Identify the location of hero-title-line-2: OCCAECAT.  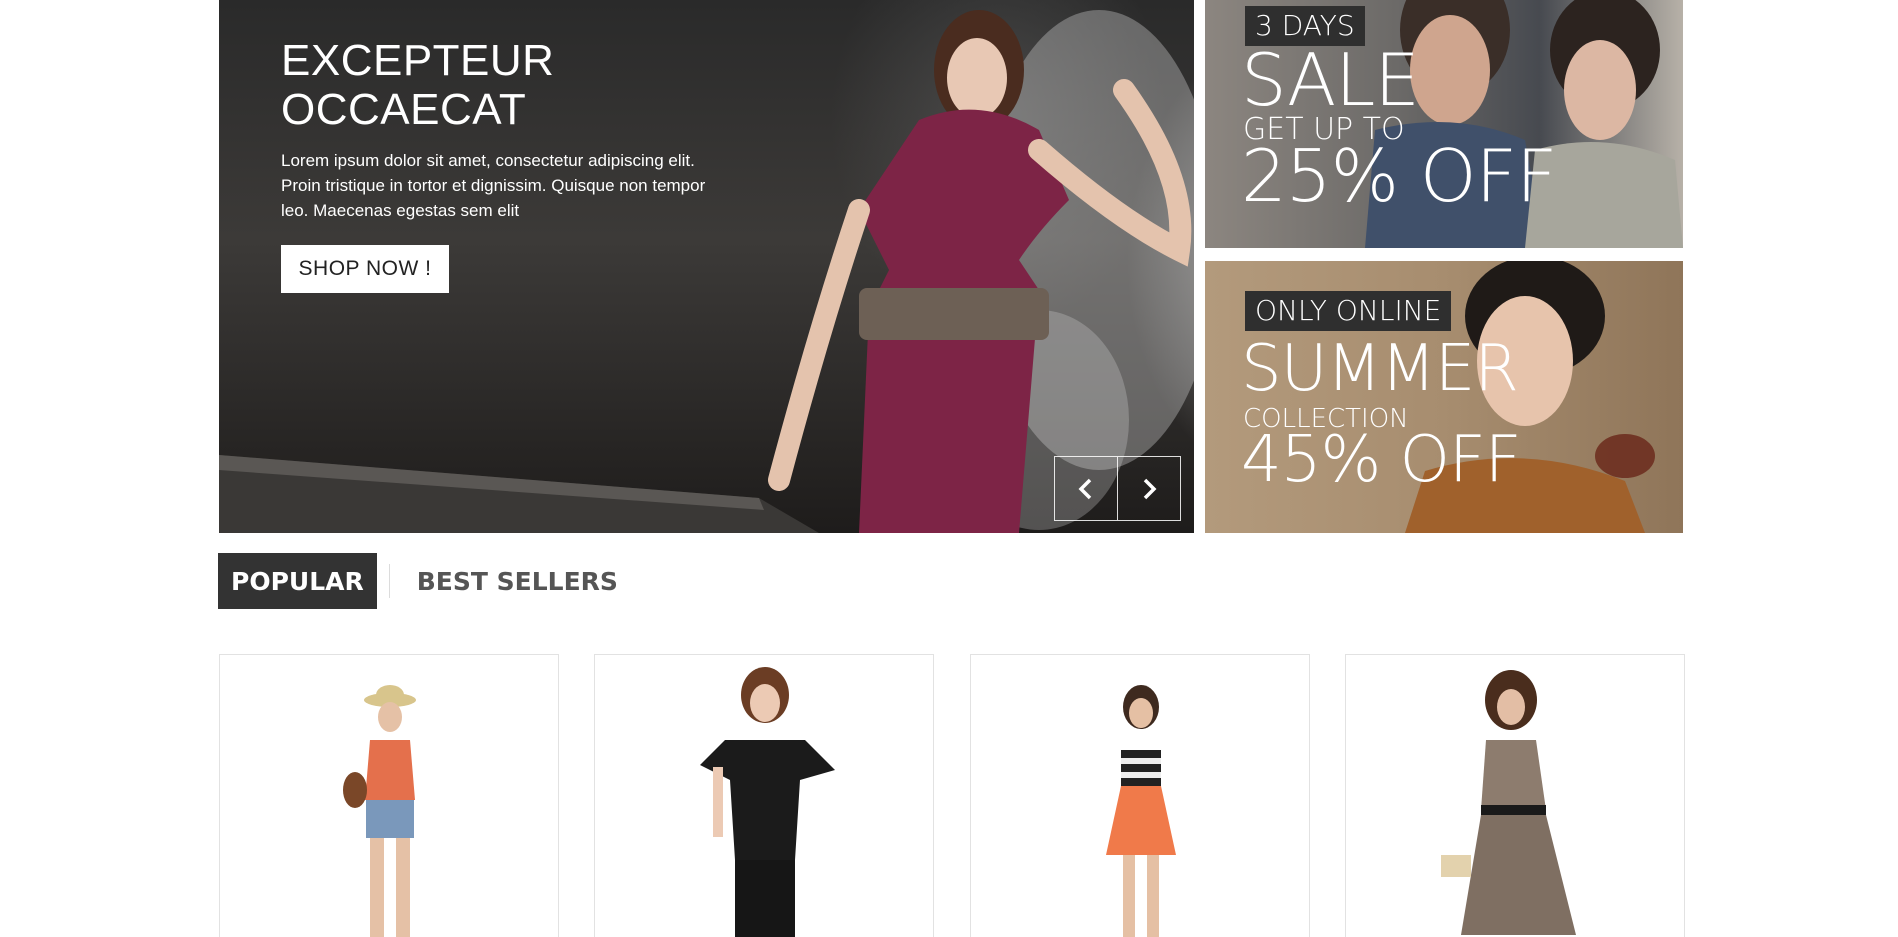
(404, 109).